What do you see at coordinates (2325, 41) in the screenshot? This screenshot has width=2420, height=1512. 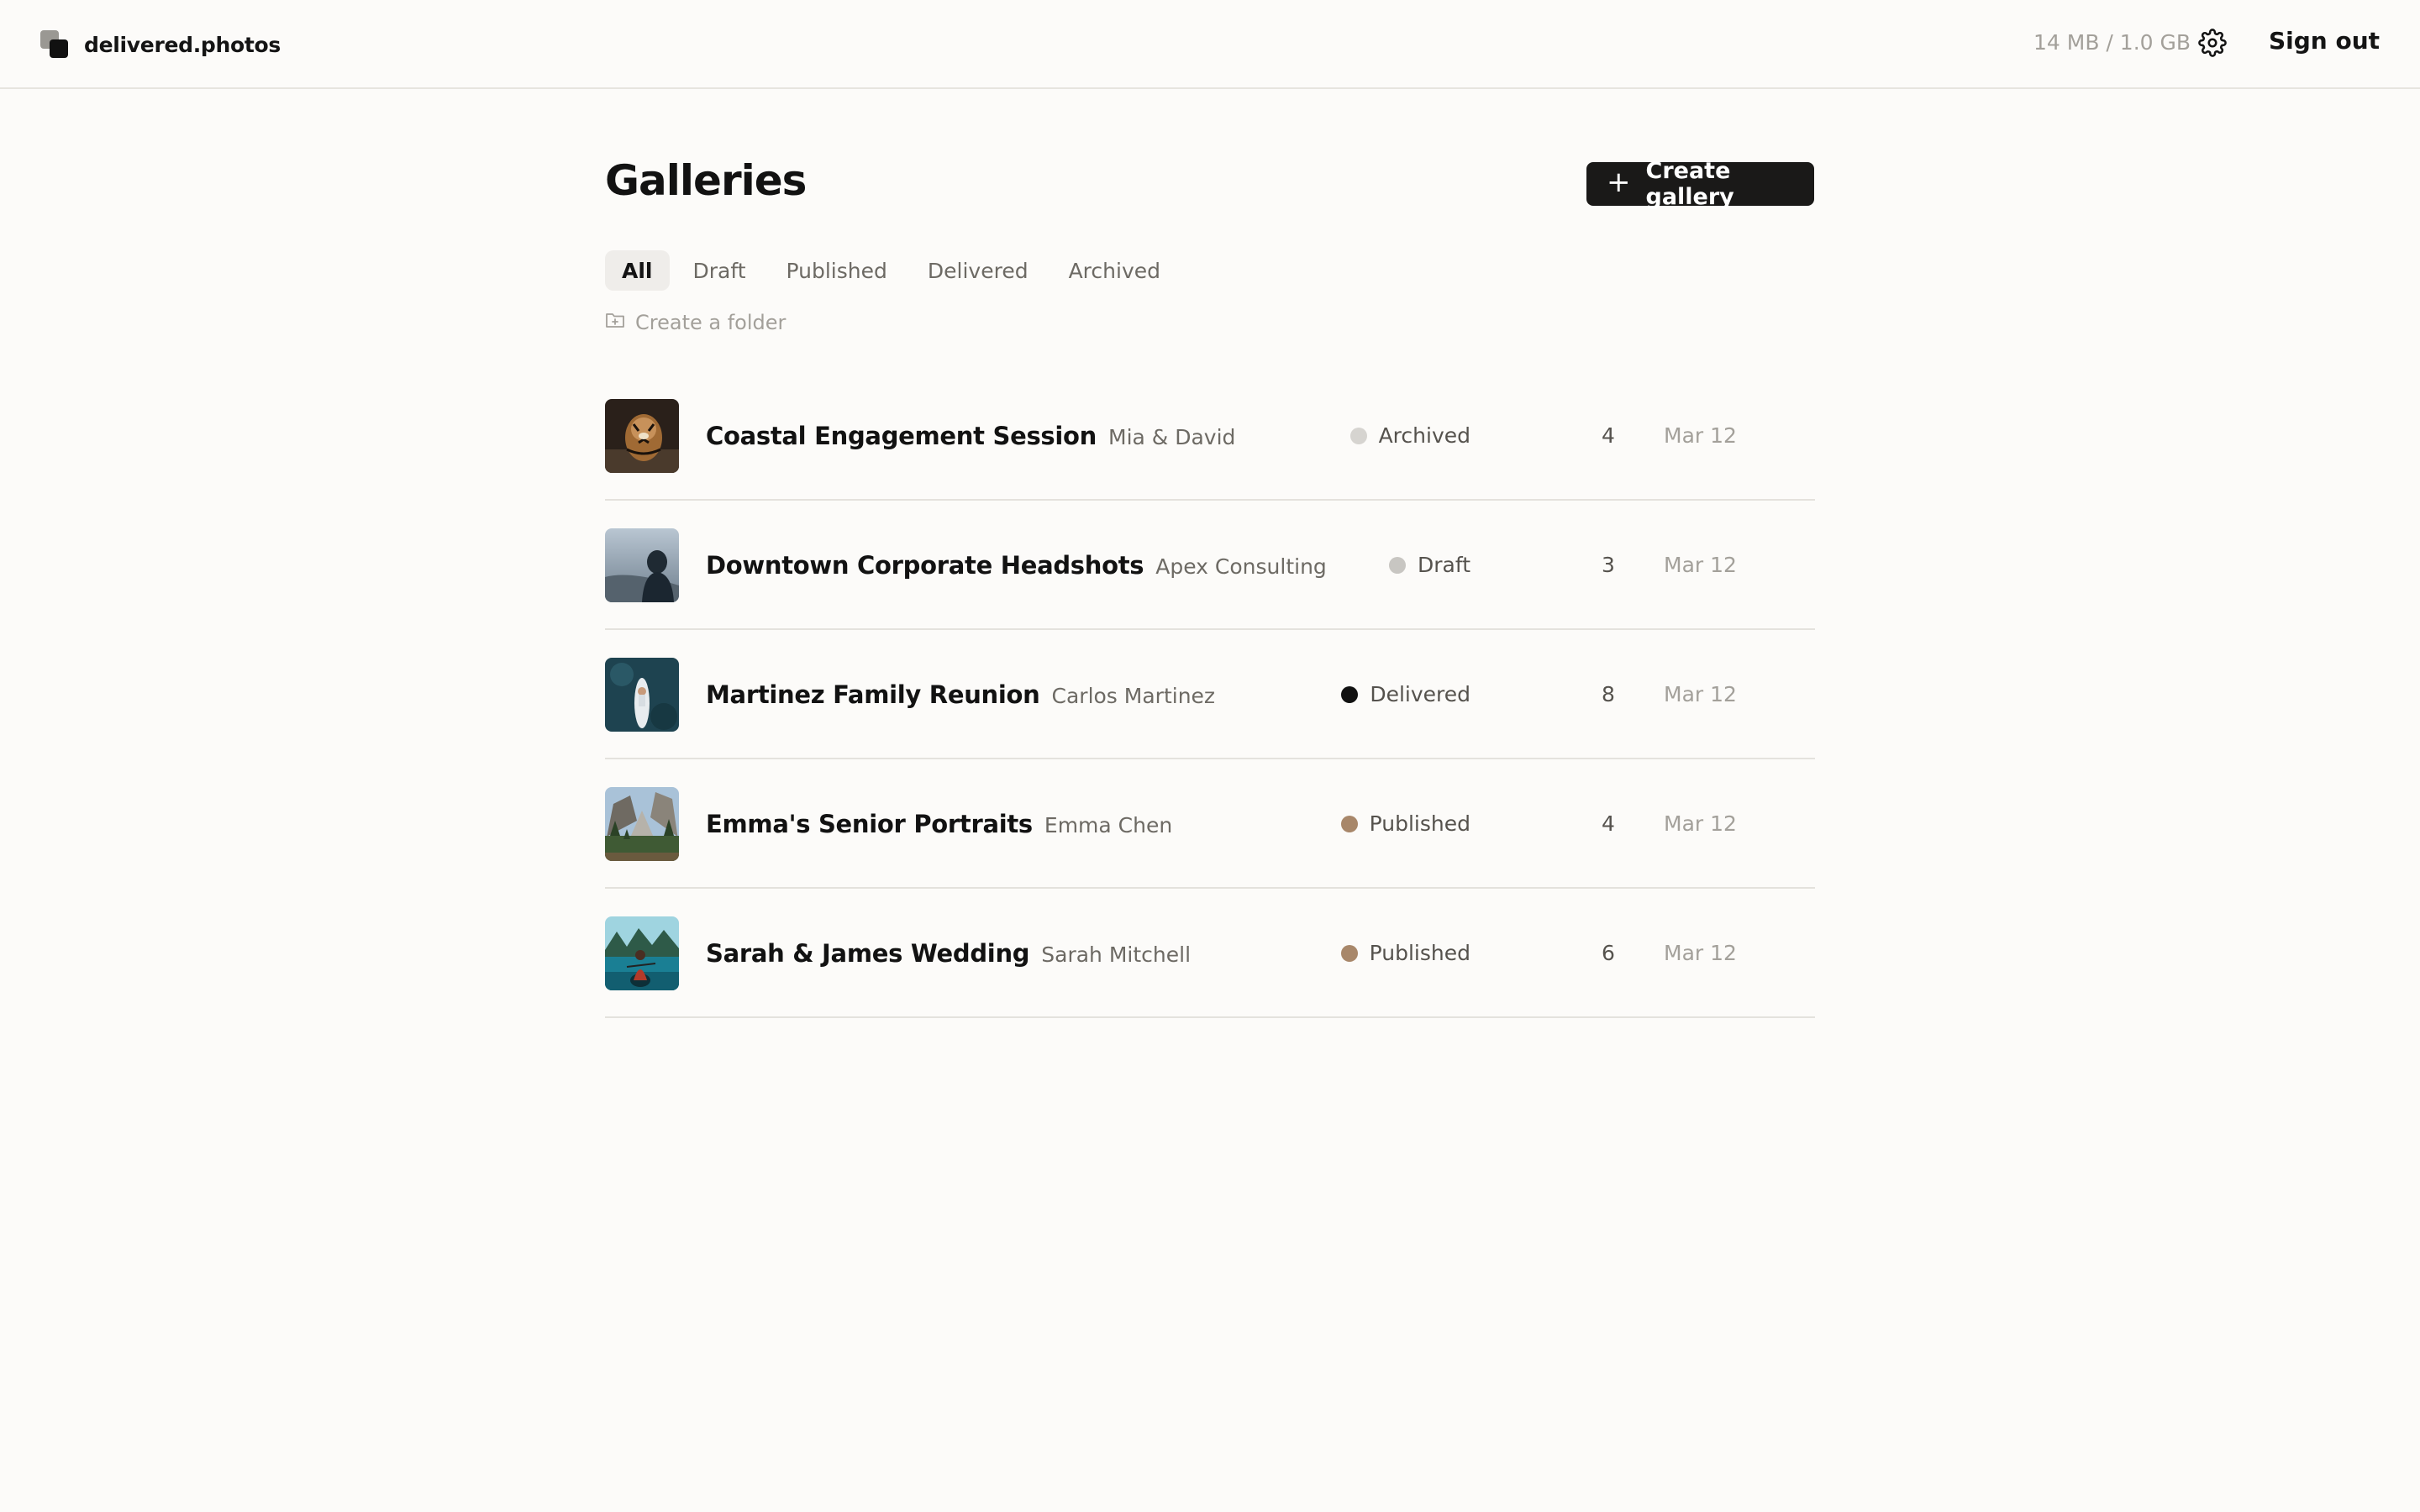 I see `sign-out-button: Sign out` at bounding box center [2325, 41].